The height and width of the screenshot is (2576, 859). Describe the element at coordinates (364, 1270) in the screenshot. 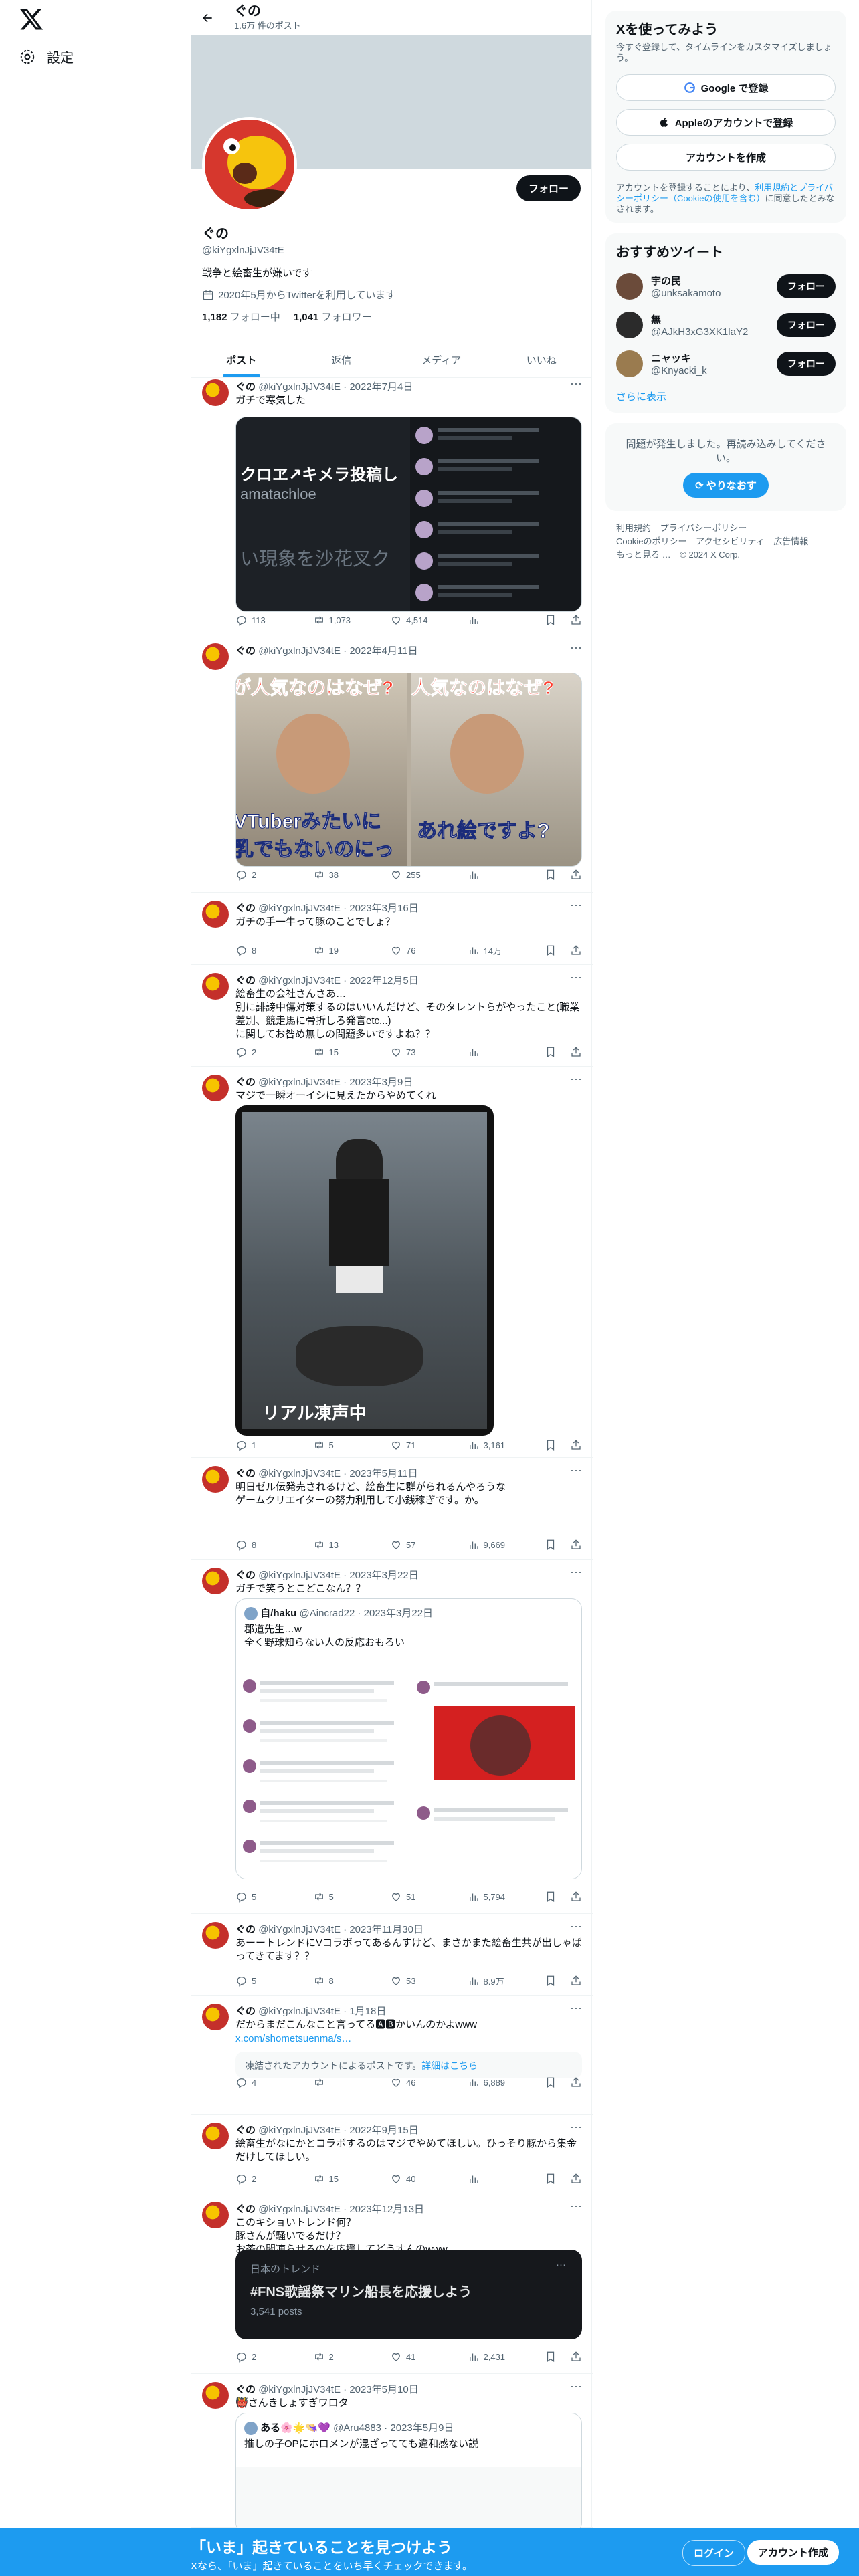

I see `tweet-media-video: リアル凍声中` at that location.